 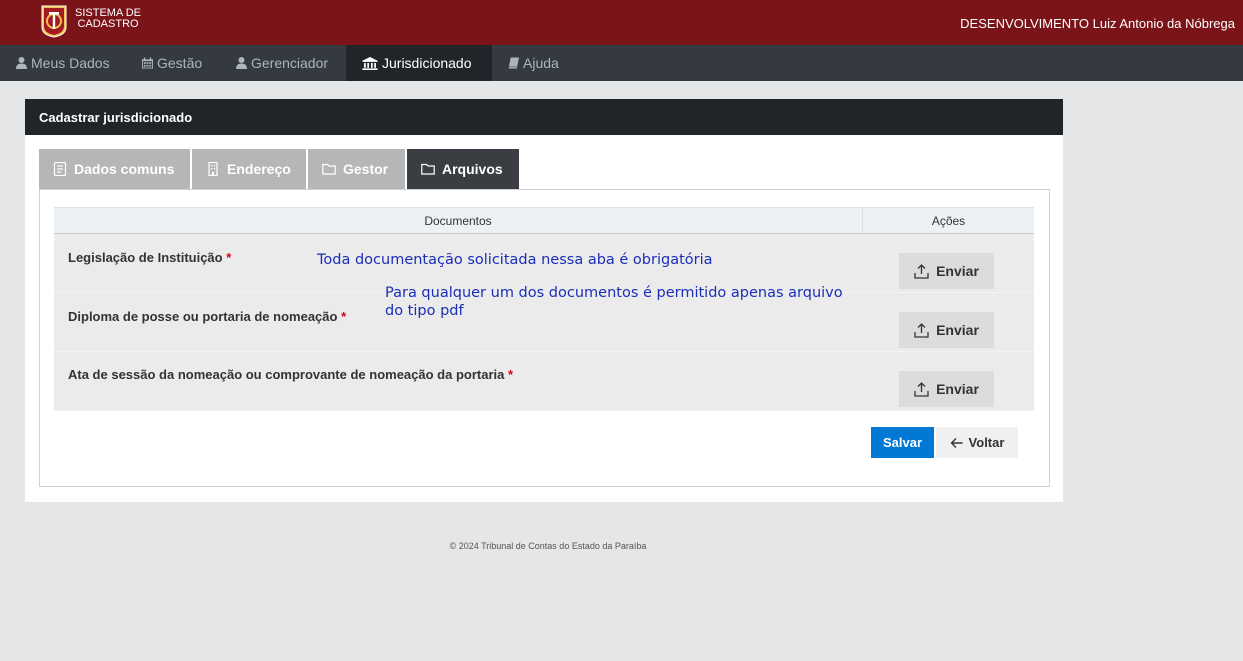 I want to click on document-icon, so click(x=60, y=169).